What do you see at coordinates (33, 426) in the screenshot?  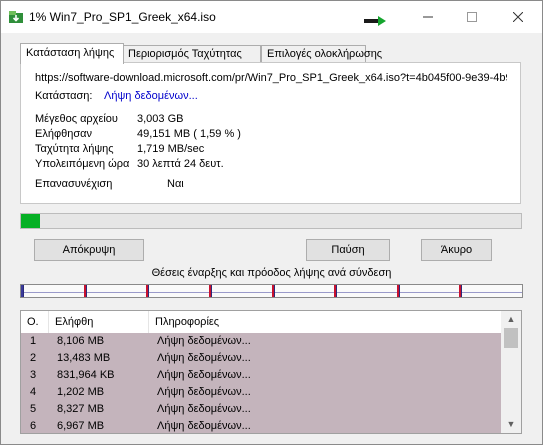 I see `row-number: 6` at bounding box center [33, 426].